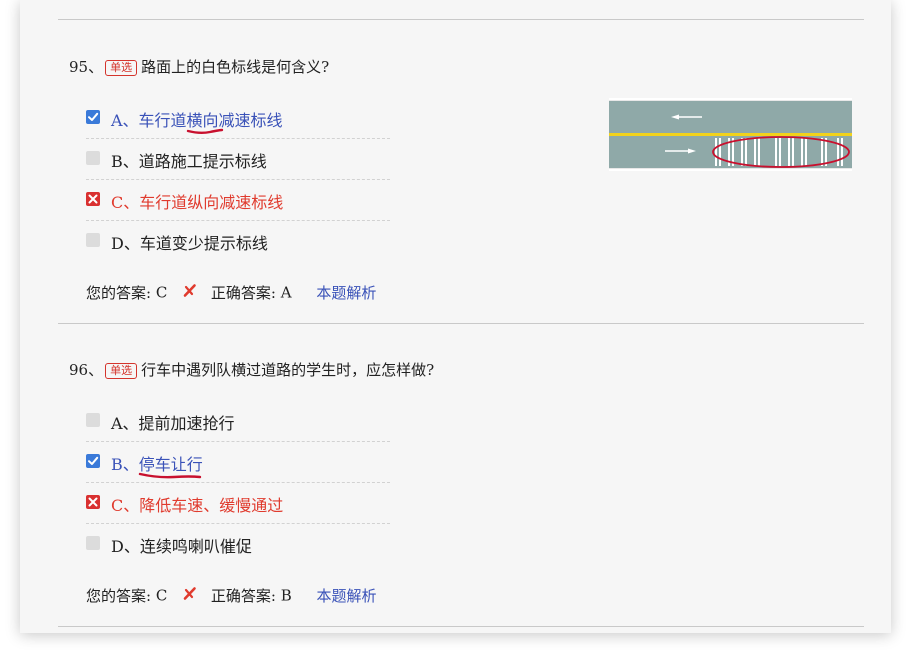 This screenshot has width=911, height=654. Describe the element at coordinates (235, 67) in the screenshot. I see `question-text: 路面上的白色标线是何含义?` at that location.